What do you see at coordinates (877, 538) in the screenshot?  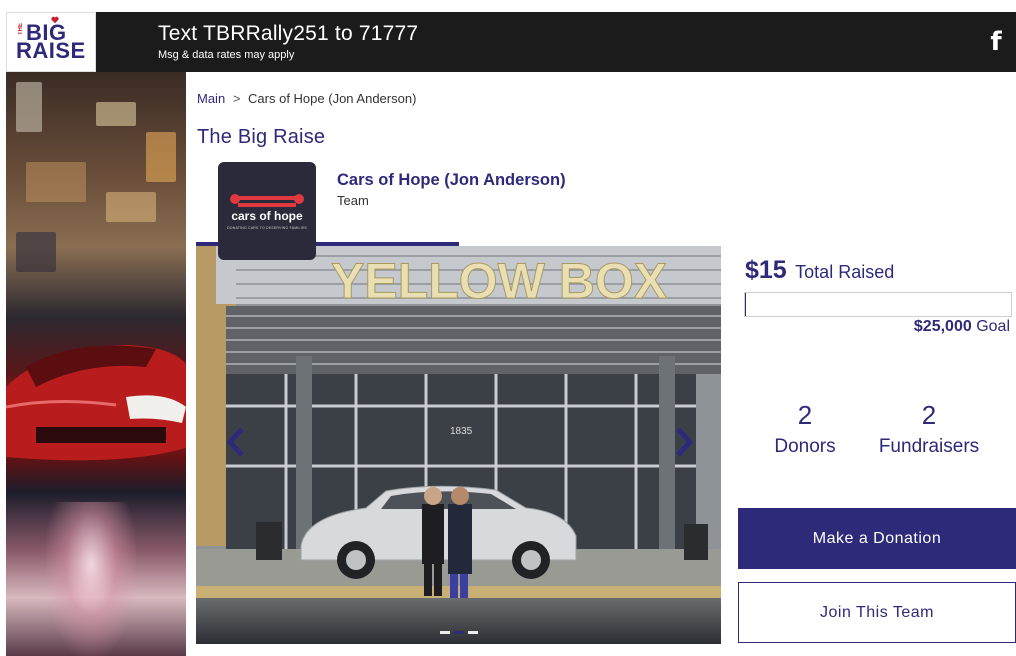 I see `make-donation-button: Make a Donation` at bounding box center [877, 538].